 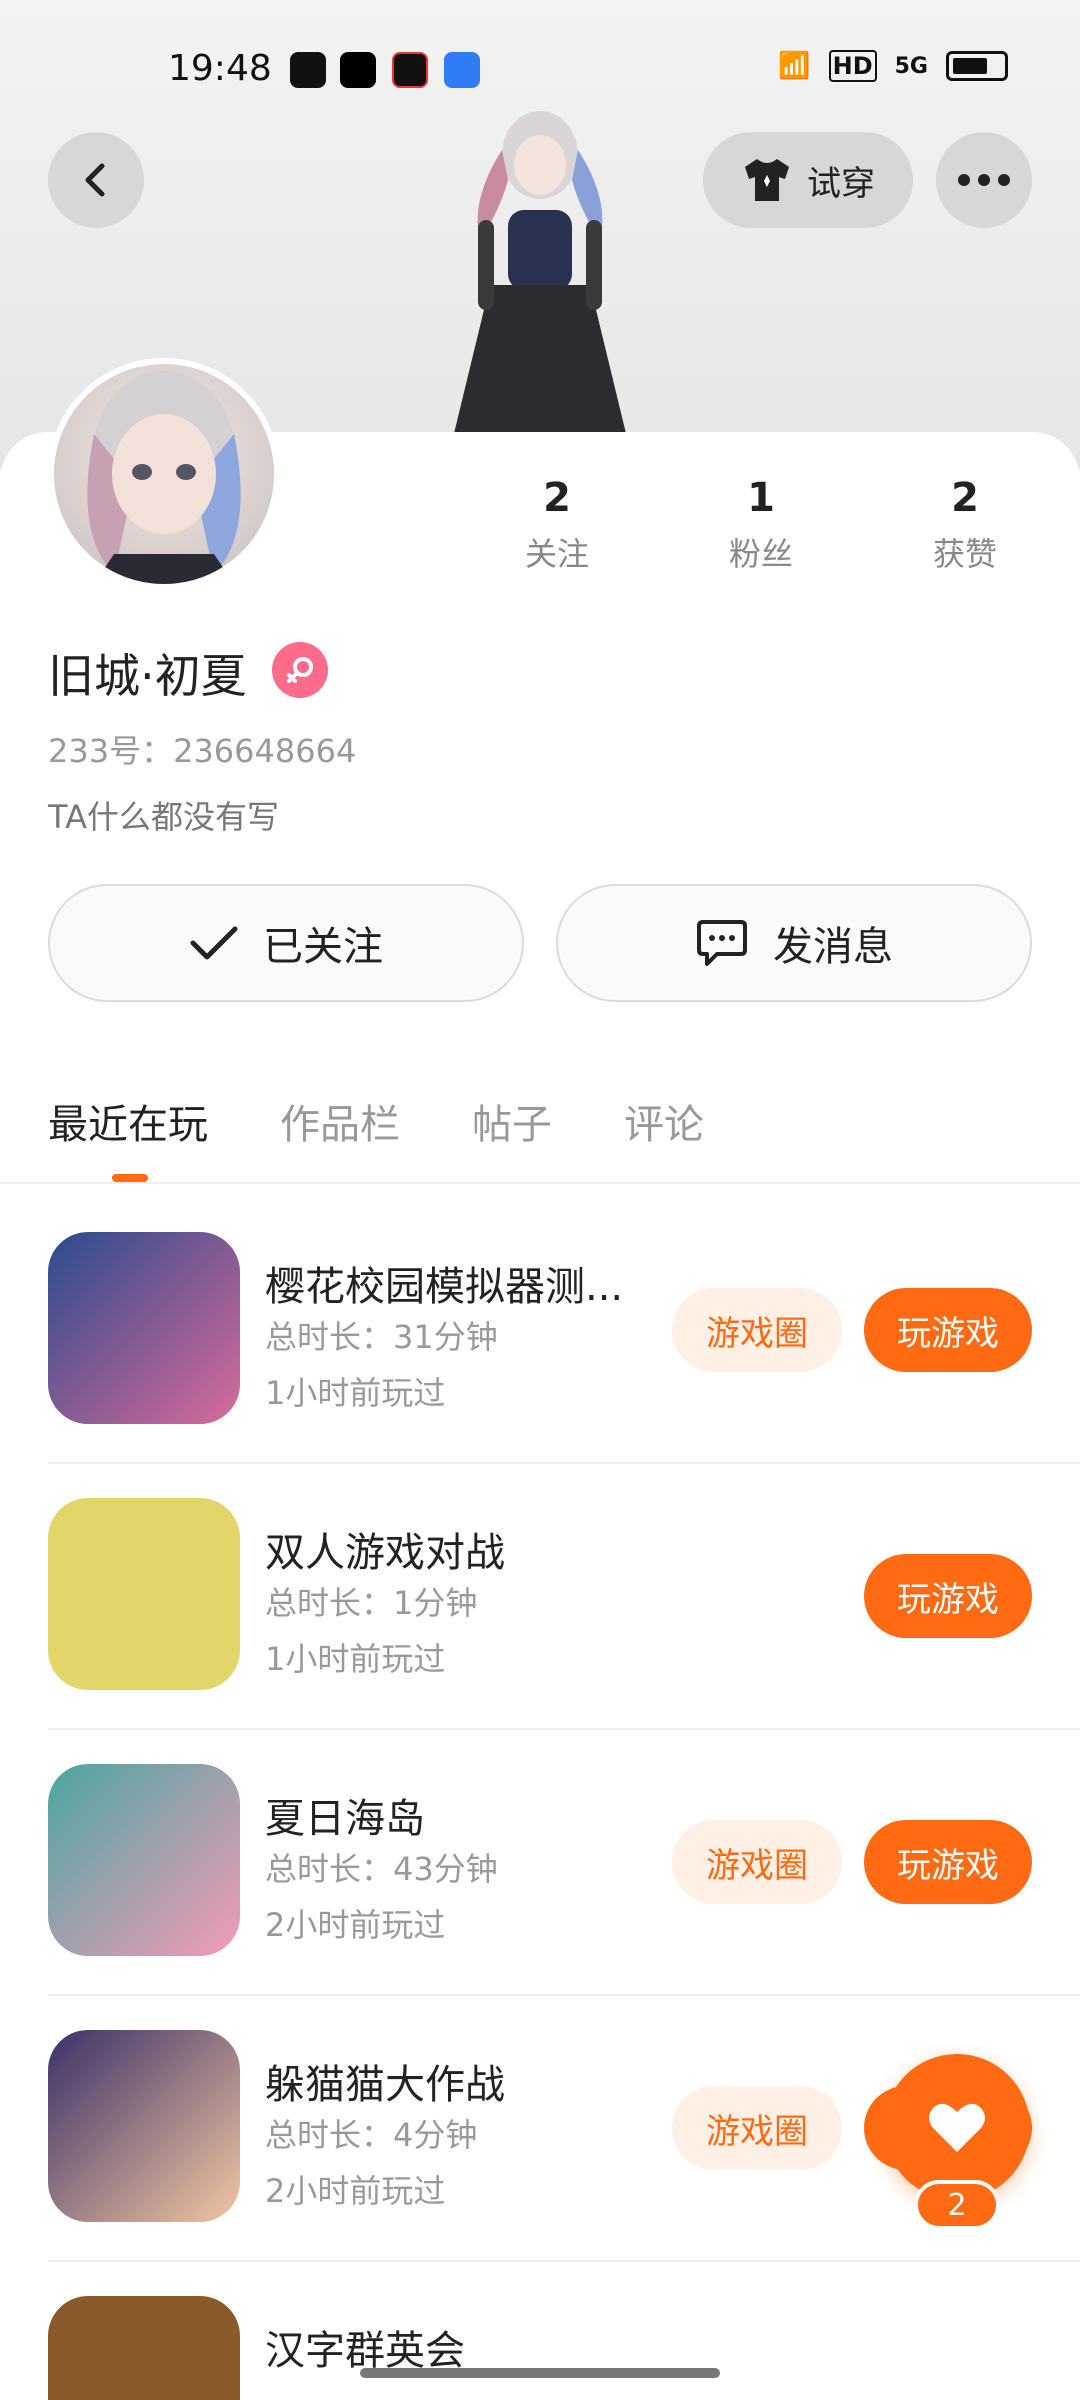 I want to click on signal-icon: 5G, so click(x=911, y=66).